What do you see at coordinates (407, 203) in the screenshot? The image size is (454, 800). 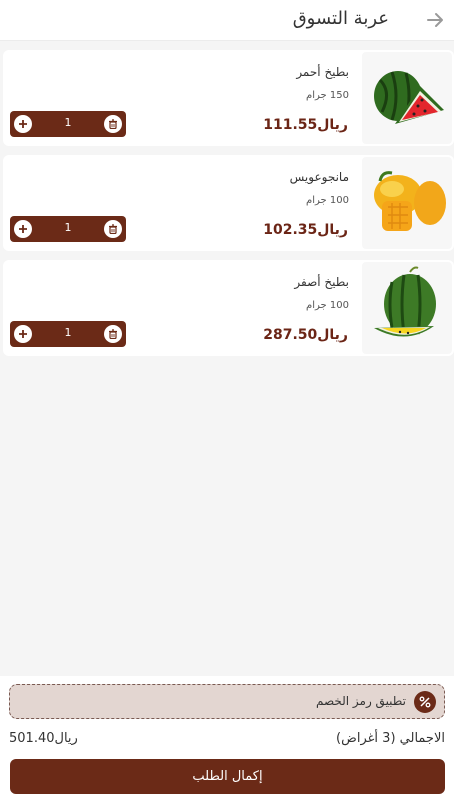 I see `product-image-mango` at bounding box center [407, 203].